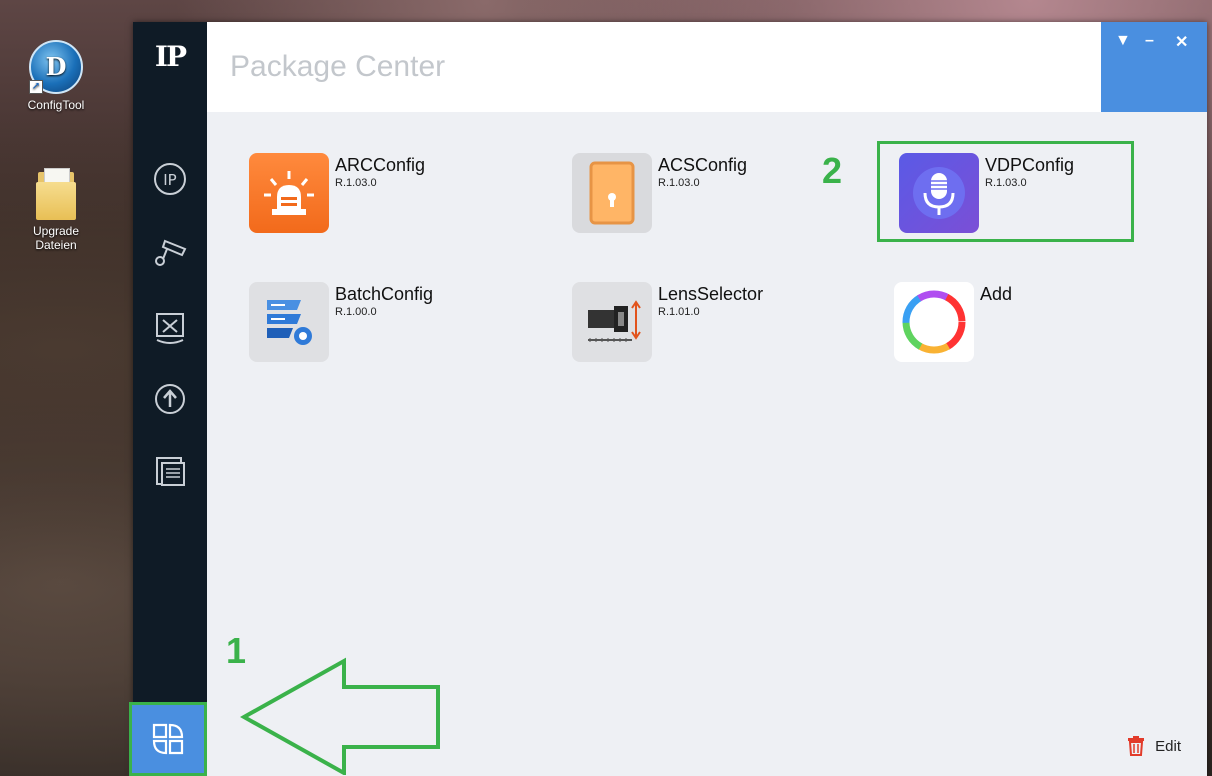 This screenshot has height=776, width=1212. I want to click on ip-config-icon: IP, so click(170, 179).